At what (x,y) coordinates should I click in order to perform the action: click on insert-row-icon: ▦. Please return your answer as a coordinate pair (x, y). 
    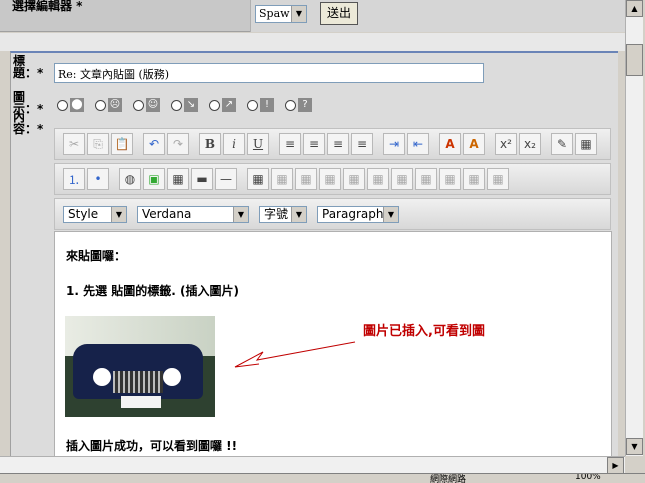
    Looking at the image, I should click on (330, 179).